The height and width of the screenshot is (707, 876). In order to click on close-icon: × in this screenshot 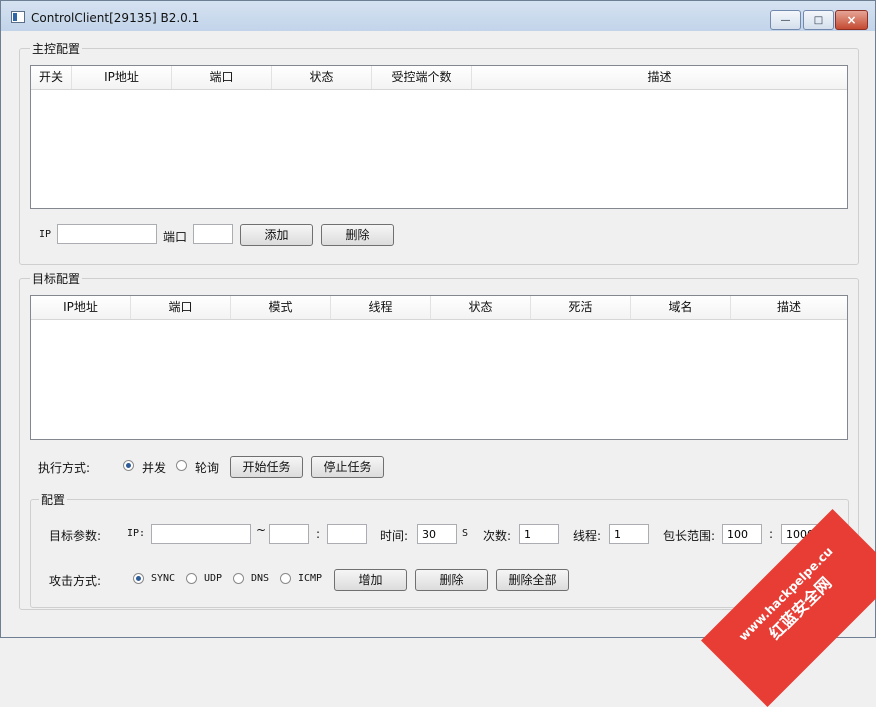, I will do `click(851, 20)`.